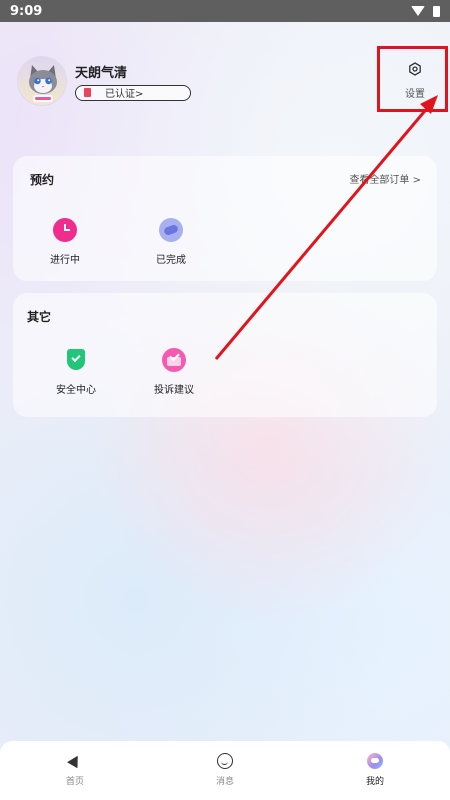  Describe the element at coordinates (225, 761) in the screenshot. I see `message-icon` at that location.